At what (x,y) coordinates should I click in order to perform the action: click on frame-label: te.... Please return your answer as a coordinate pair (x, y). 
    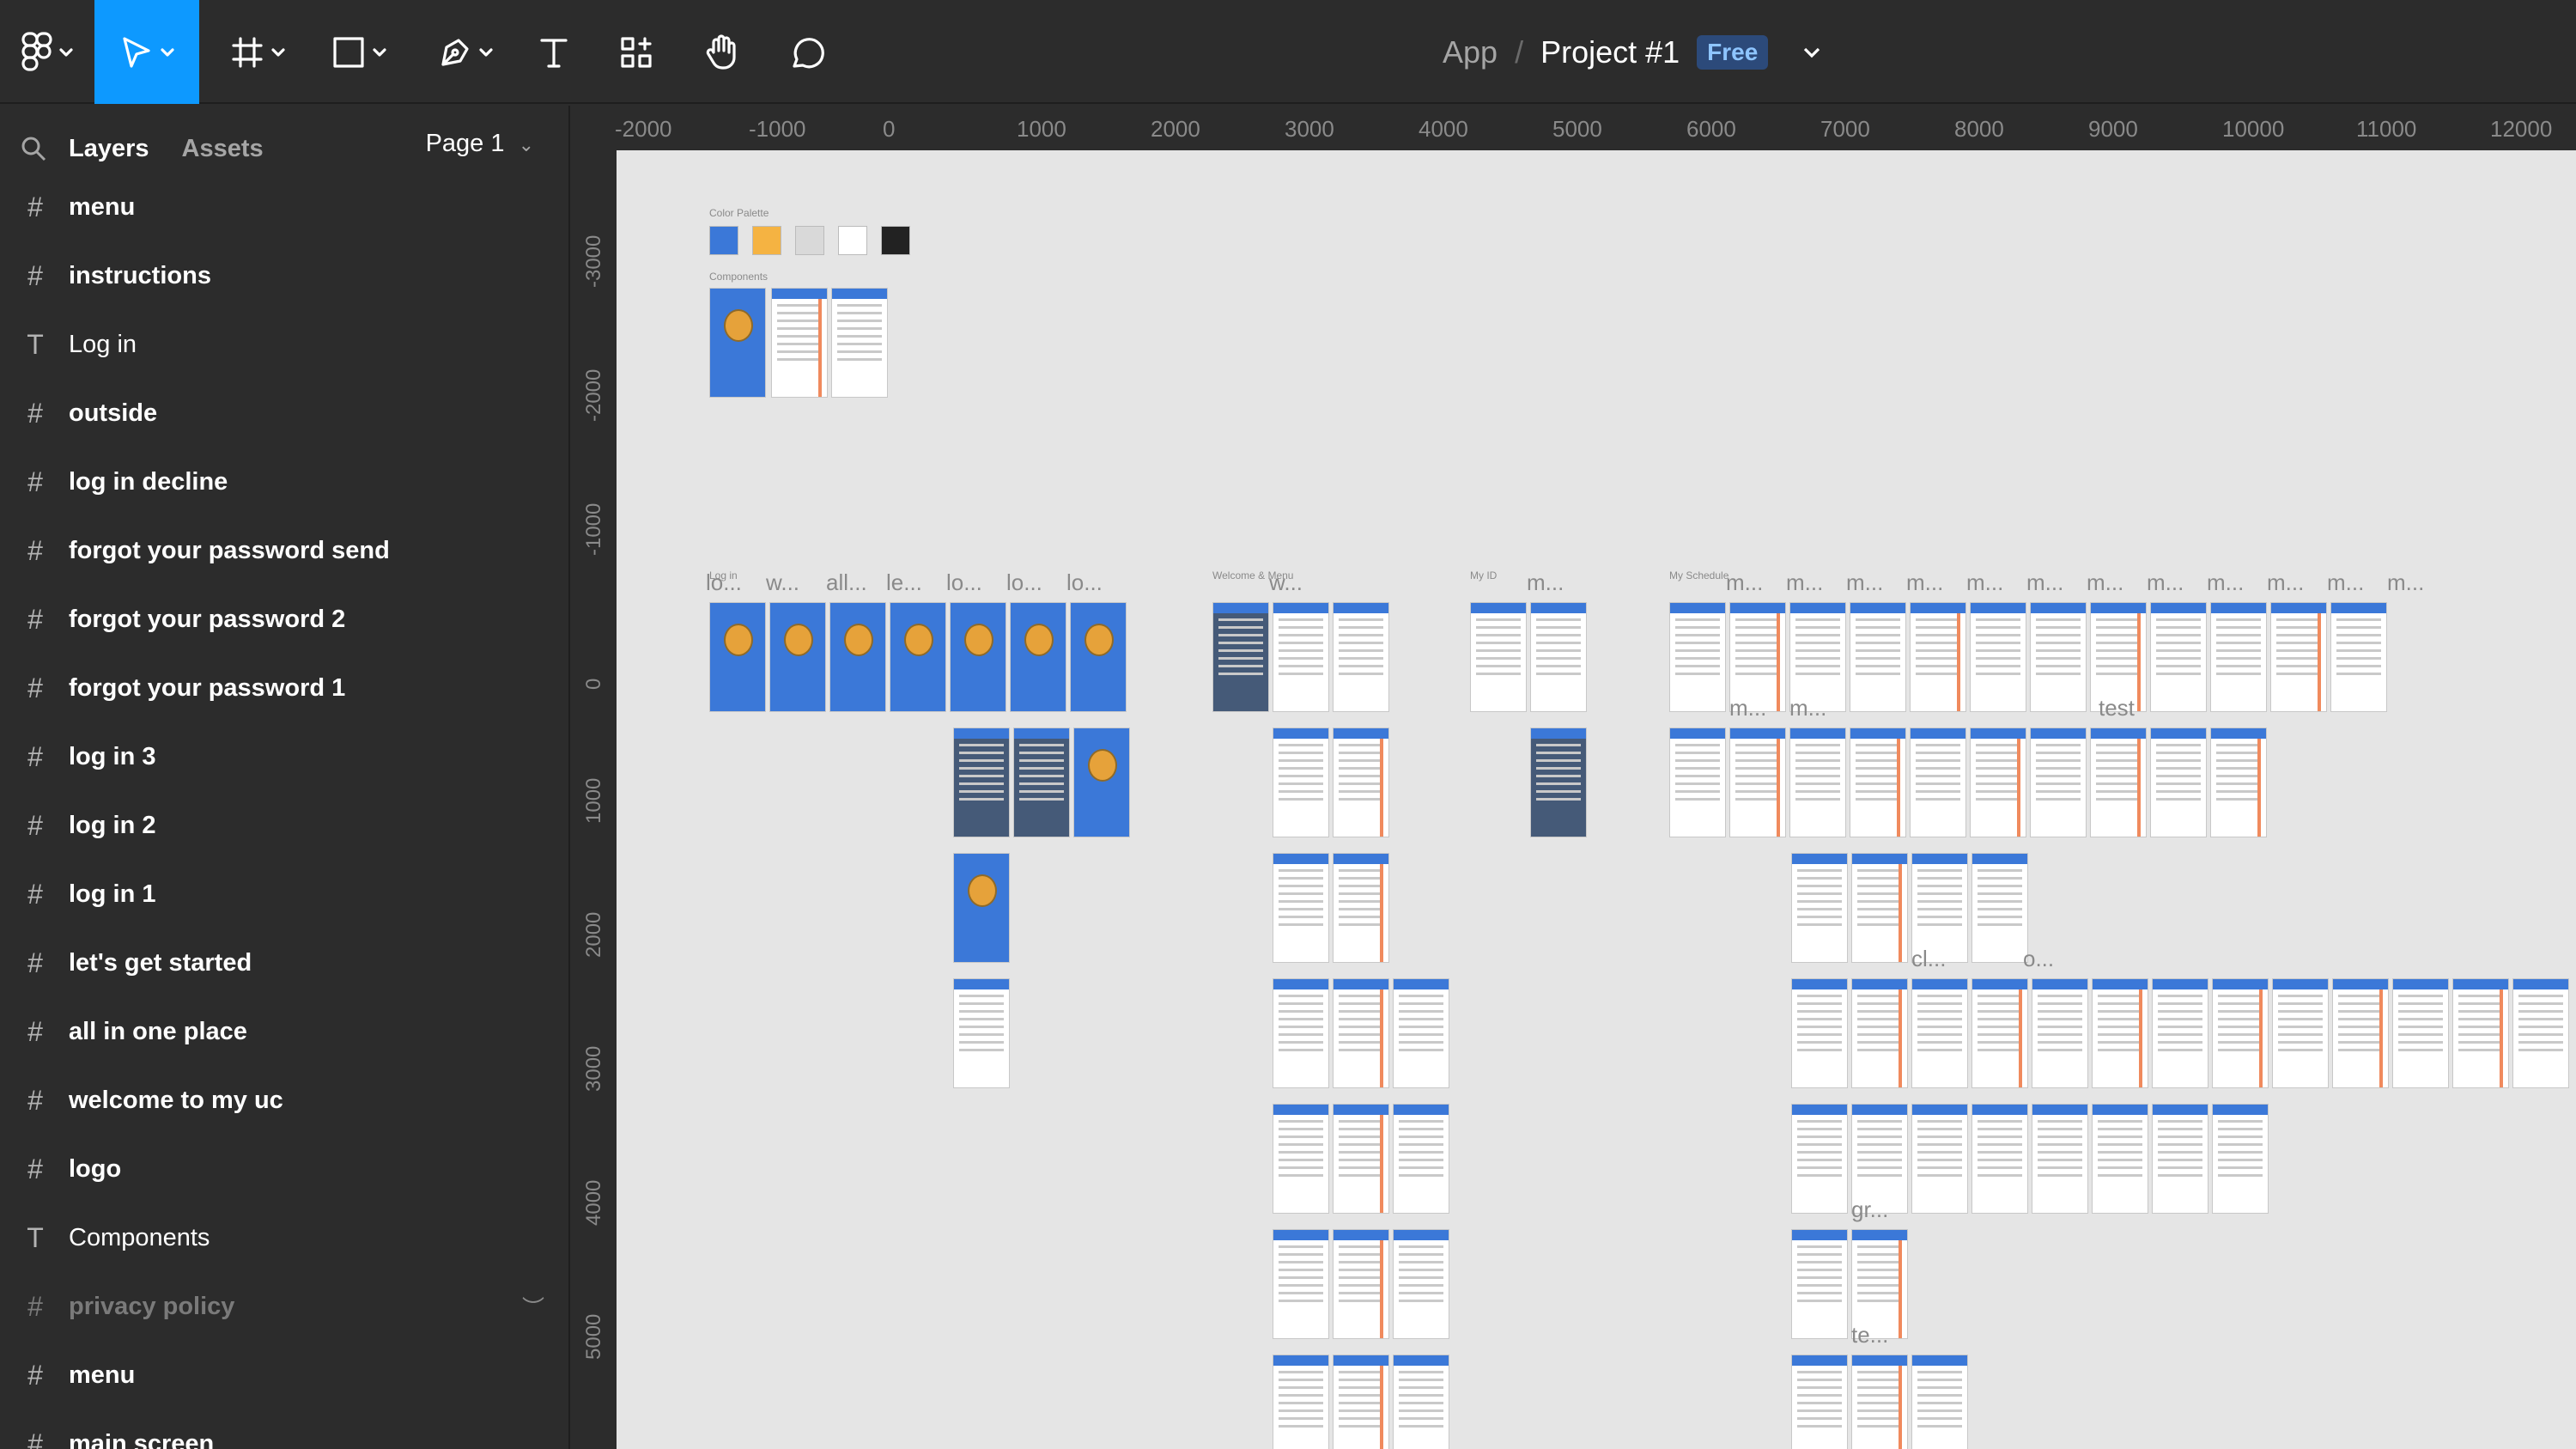
    Looking at the image, I should click on (1870, 1335).